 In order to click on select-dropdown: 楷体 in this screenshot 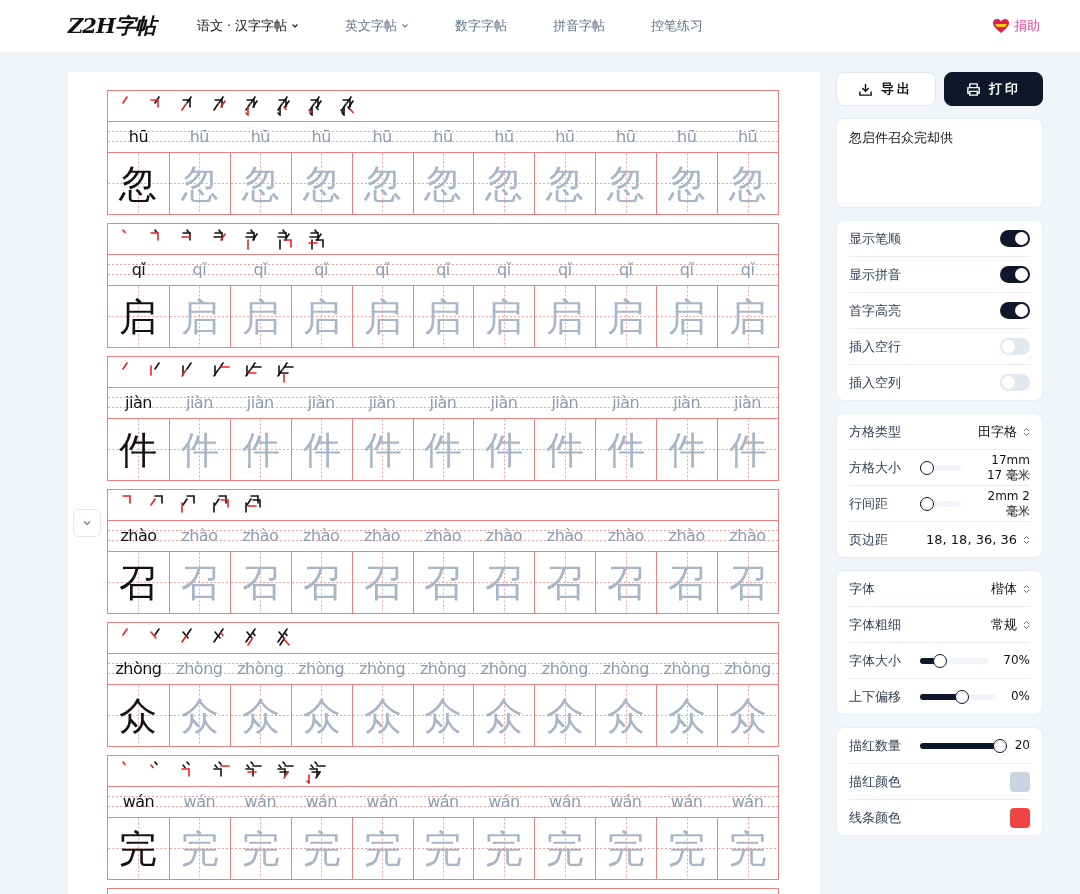, I will do `click(1010, 588)`.